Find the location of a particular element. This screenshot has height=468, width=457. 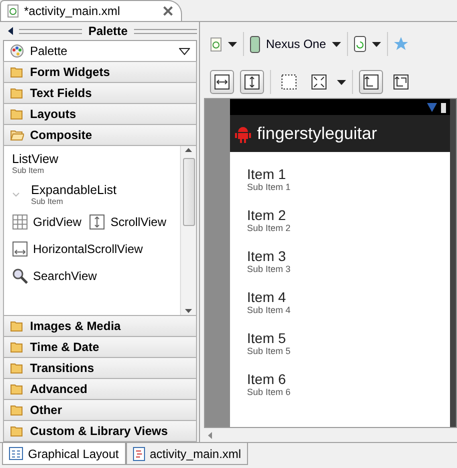

list-item-title: Item 5 is located at coordinates (267, 338).